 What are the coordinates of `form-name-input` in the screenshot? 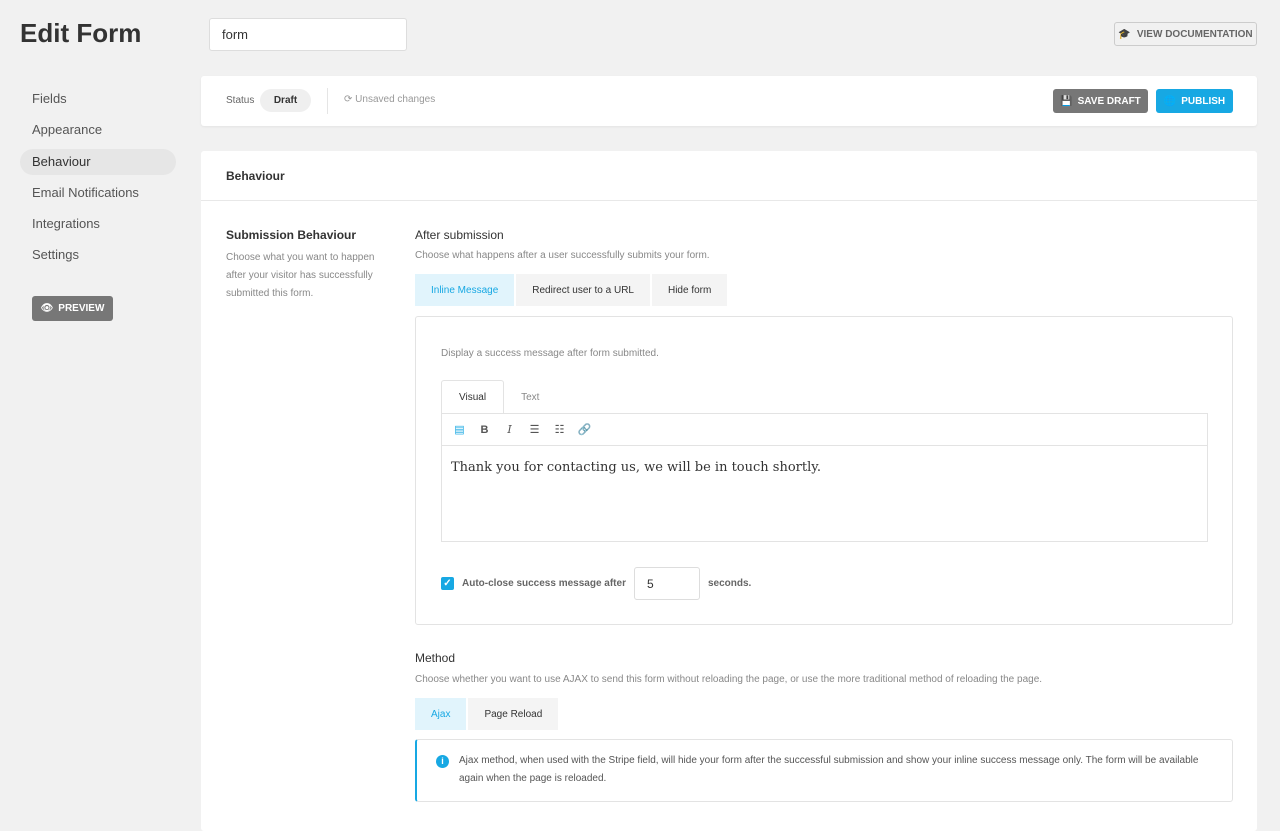 It's located at (308, 34).